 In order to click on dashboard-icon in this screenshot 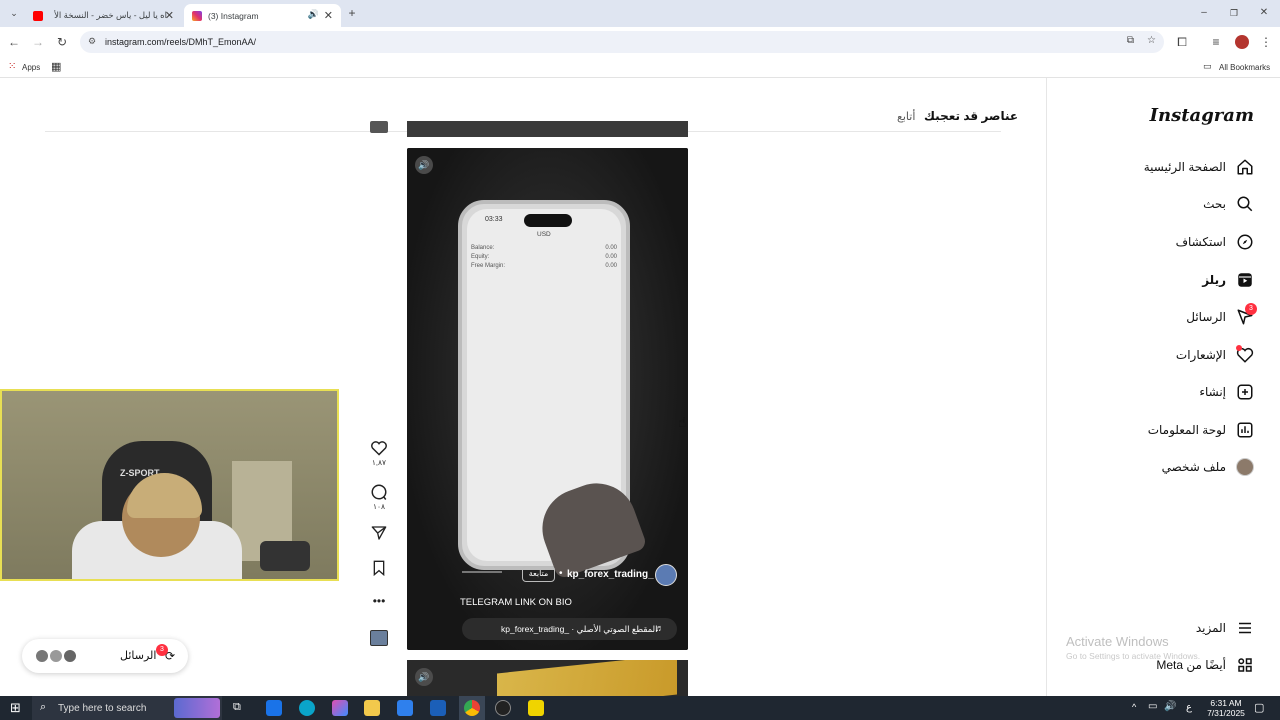, I will do `click(1245, 430)`.